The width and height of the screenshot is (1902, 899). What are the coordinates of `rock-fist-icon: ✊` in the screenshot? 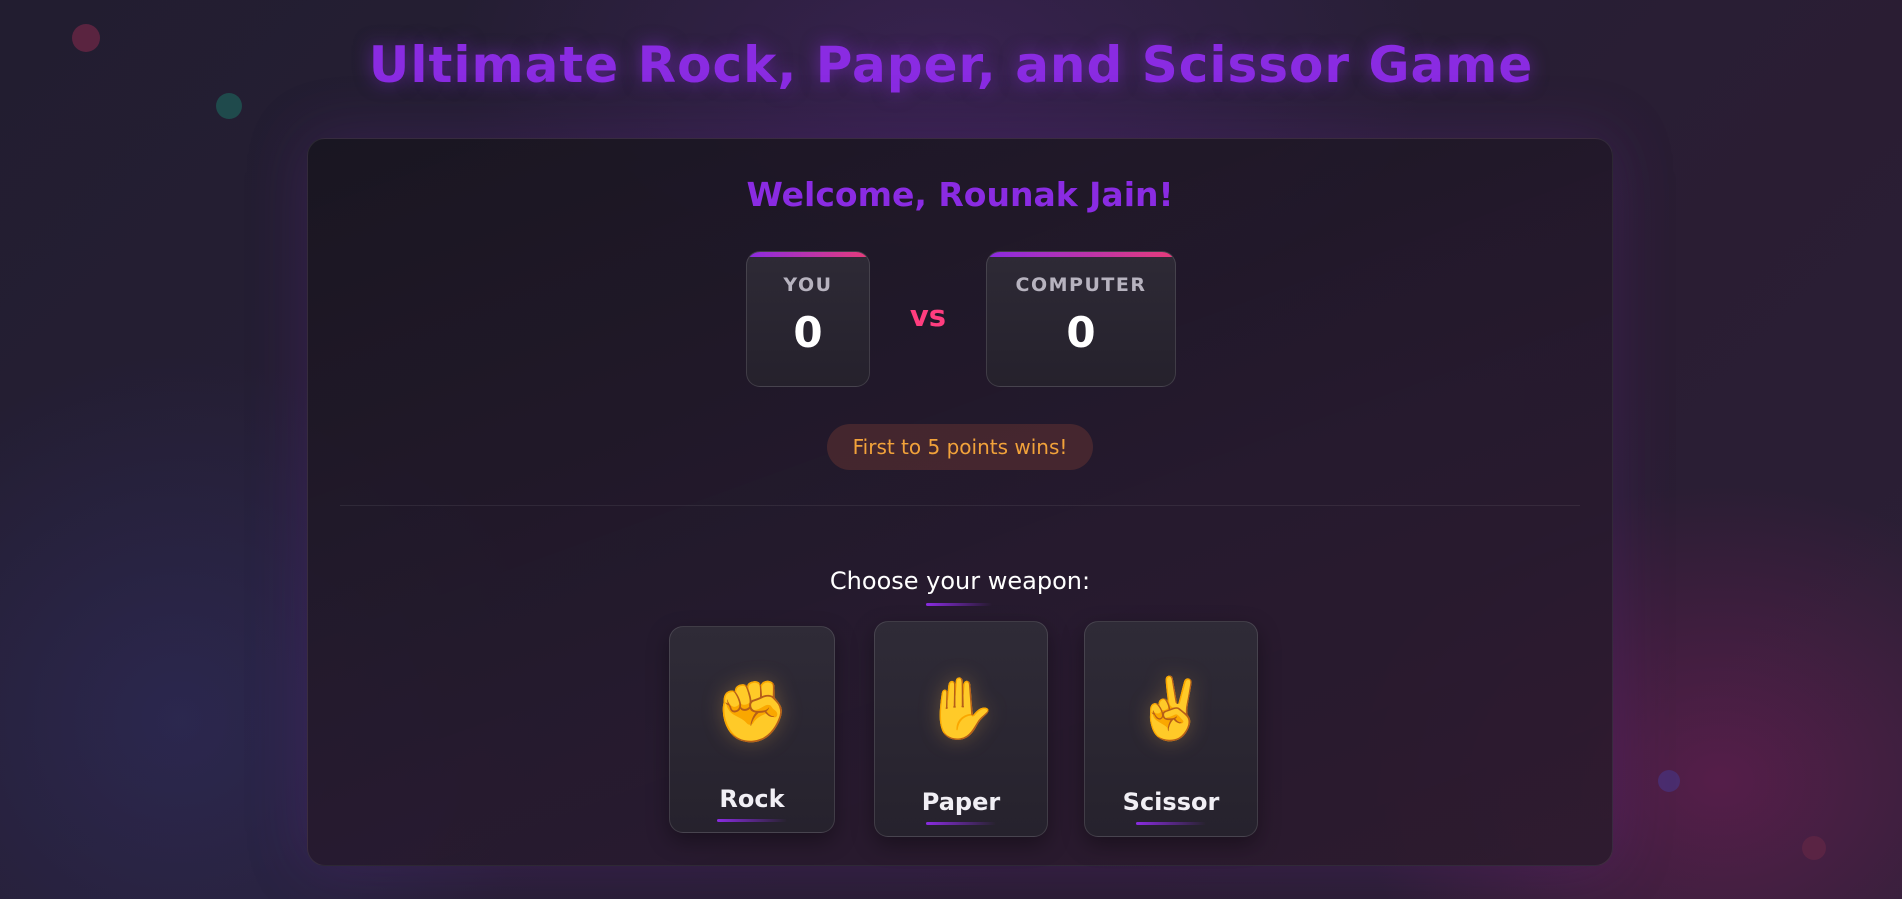 It's located at (752, 712).